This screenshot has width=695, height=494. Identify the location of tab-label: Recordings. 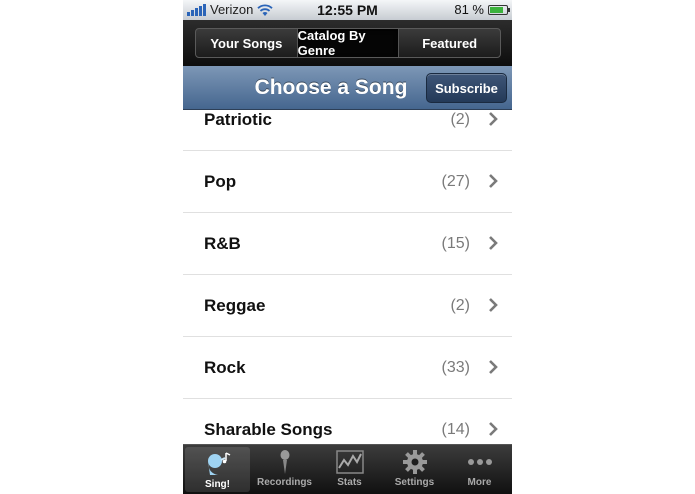
(284, 482).